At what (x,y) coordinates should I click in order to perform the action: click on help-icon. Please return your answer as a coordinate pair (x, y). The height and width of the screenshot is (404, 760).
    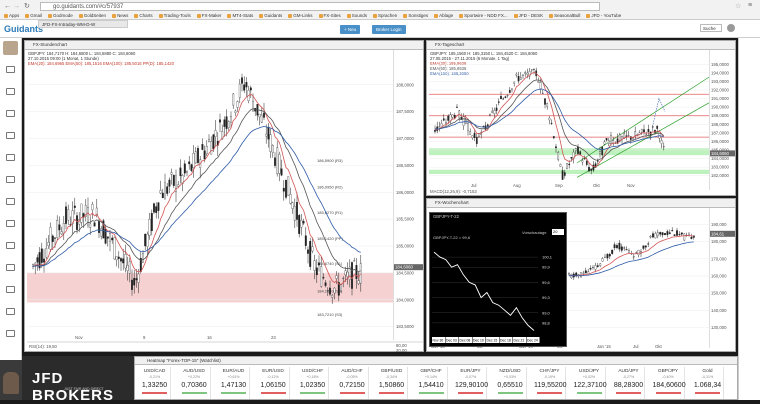
    Looking at the image, I should click on (10, 267).